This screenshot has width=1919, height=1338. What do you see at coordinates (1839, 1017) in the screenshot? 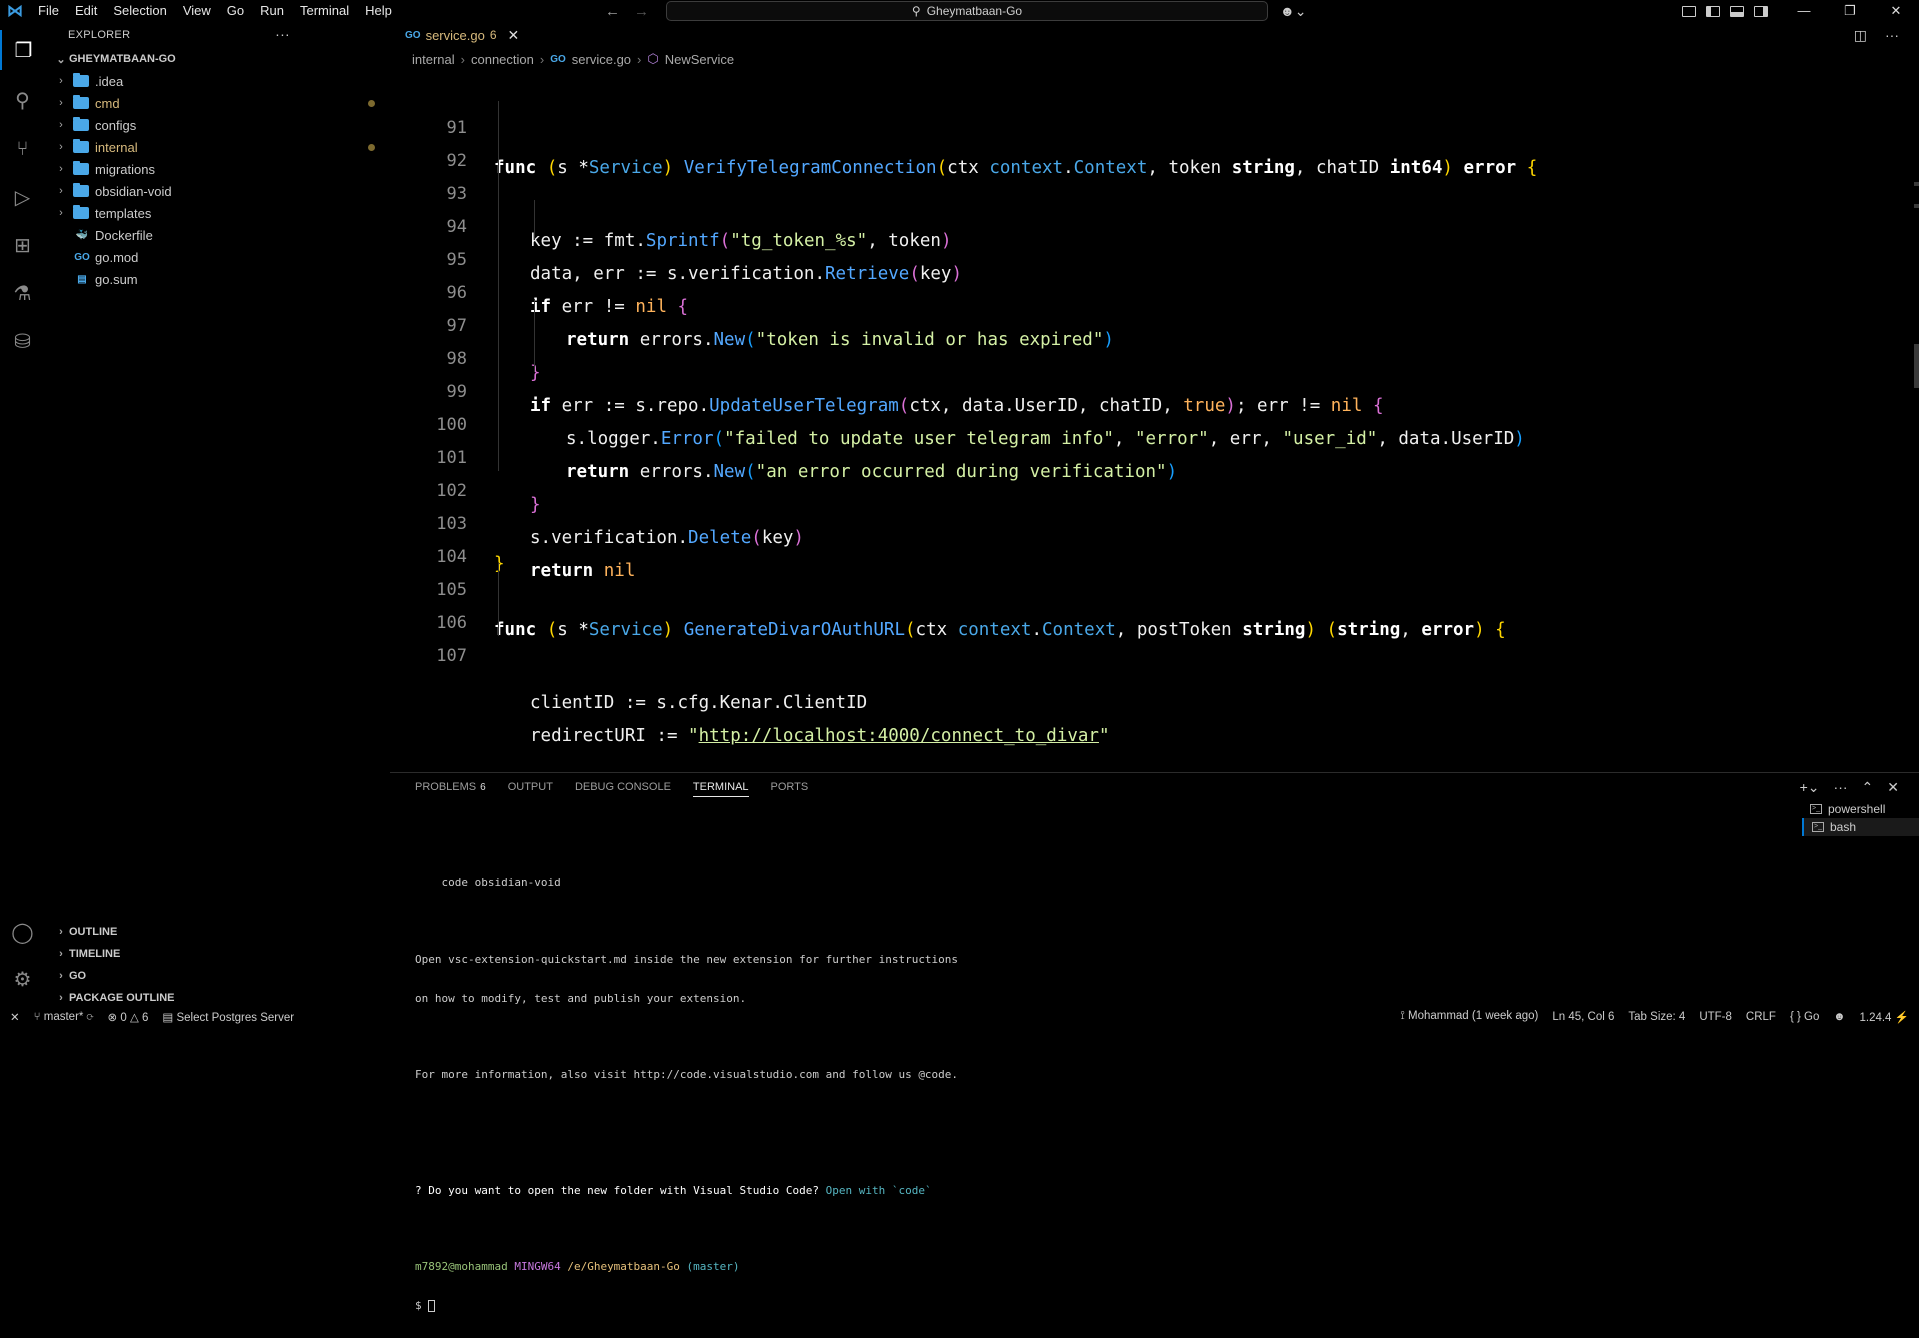
I see `copilot-status-icon: ☻` at bounding box center [1839, 1017].